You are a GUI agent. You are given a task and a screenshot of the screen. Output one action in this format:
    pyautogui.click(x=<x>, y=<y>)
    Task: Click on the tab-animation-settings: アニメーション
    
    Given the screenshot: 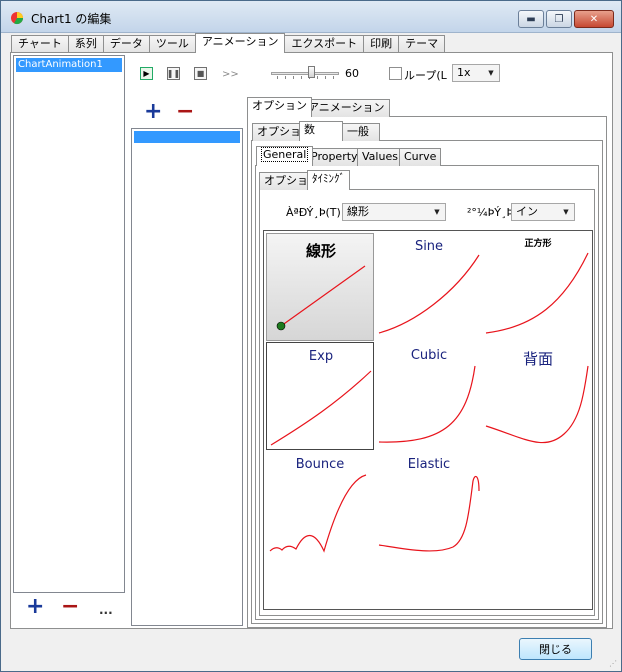 What is the action you would take?
    pyautogui.click(x=346, y=108)
    